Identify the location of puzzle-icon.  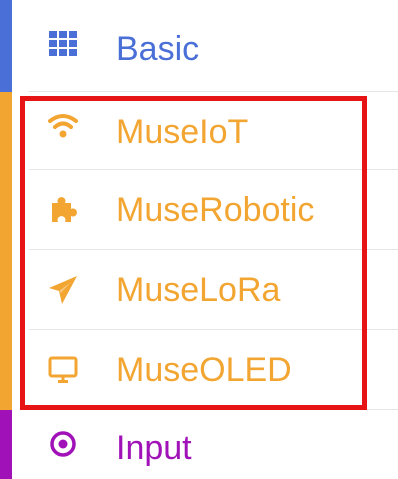
(63, 210).